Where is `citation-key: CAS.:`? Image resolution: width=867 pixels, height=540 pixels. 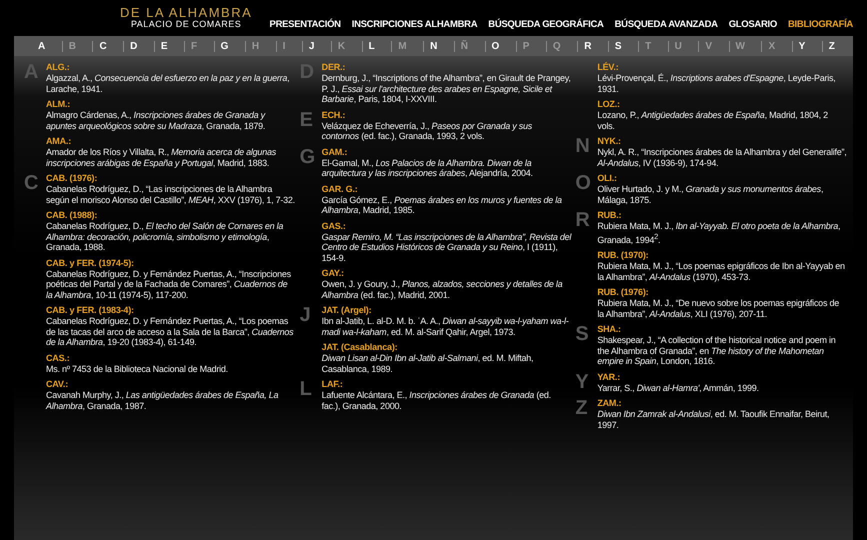 citation-key: CAS.: is located at coordinates (137, 358).